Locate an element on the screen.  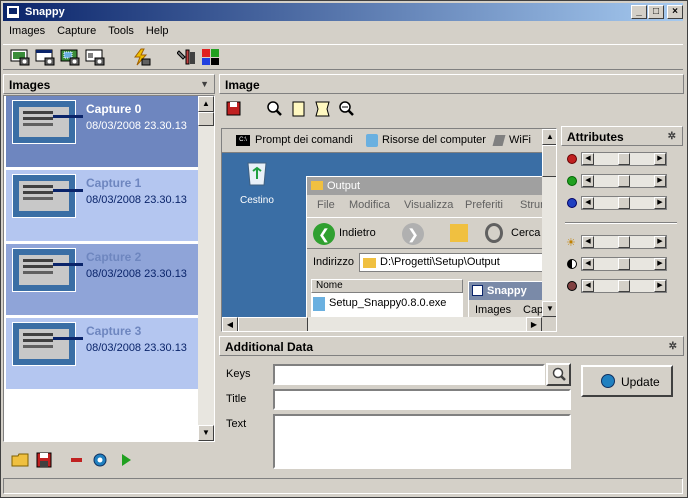
scroll-right-icon: ▶ is located at coordinates (534, 324).